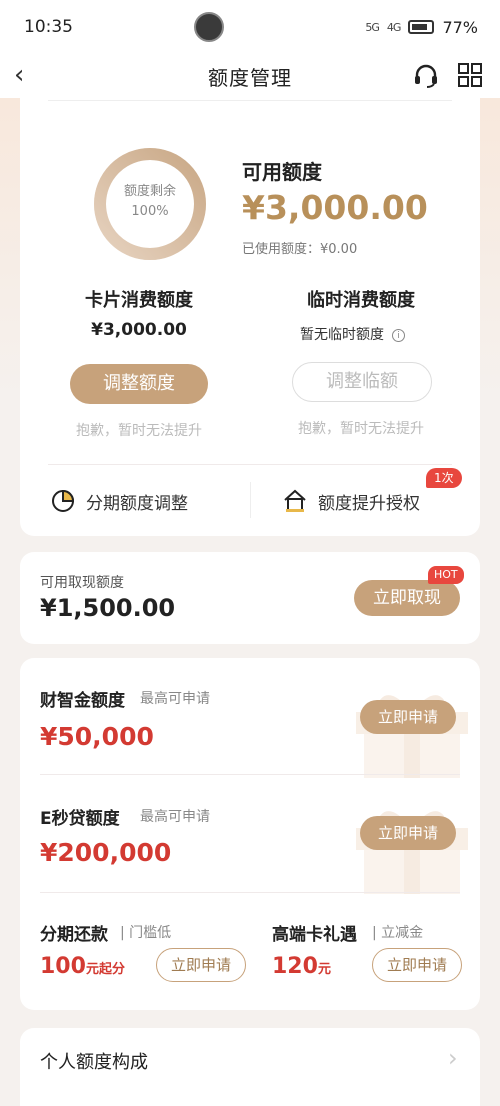  I want to click on back-icon: ‹, so click(19, 75).